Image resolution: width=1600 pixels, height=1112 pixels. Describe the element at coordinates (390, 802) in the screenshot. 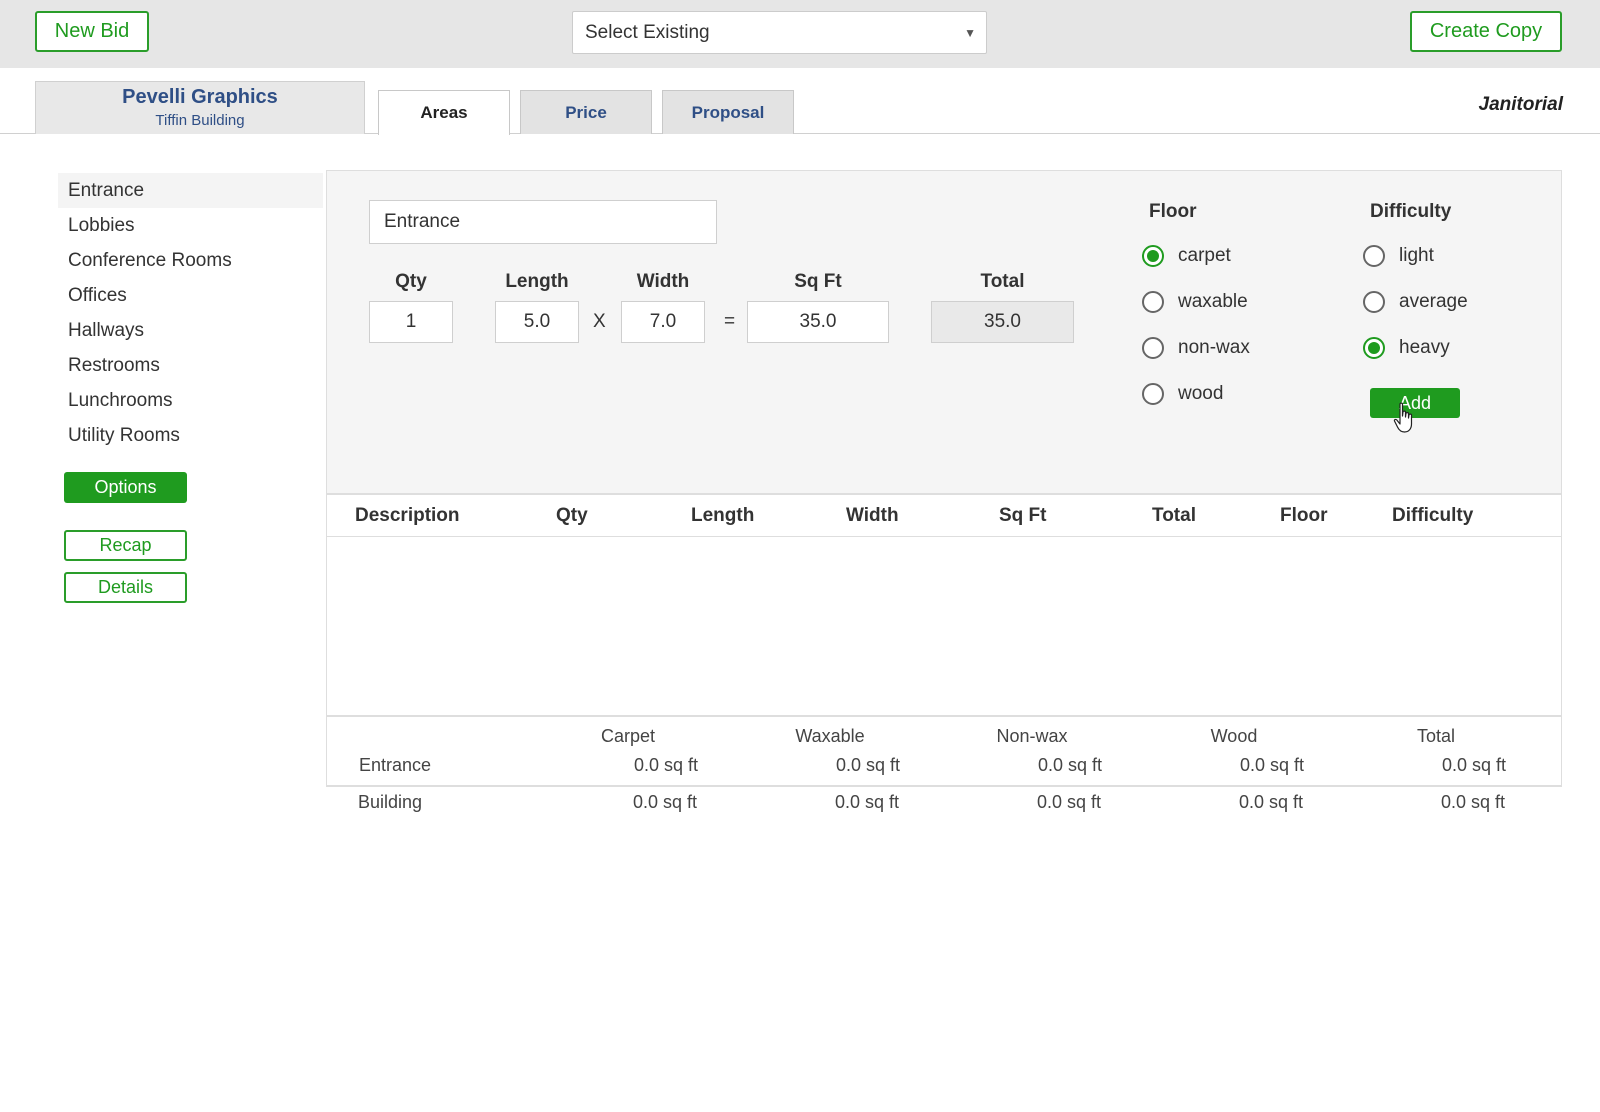

I see `summary-row-label: Building` at that location.